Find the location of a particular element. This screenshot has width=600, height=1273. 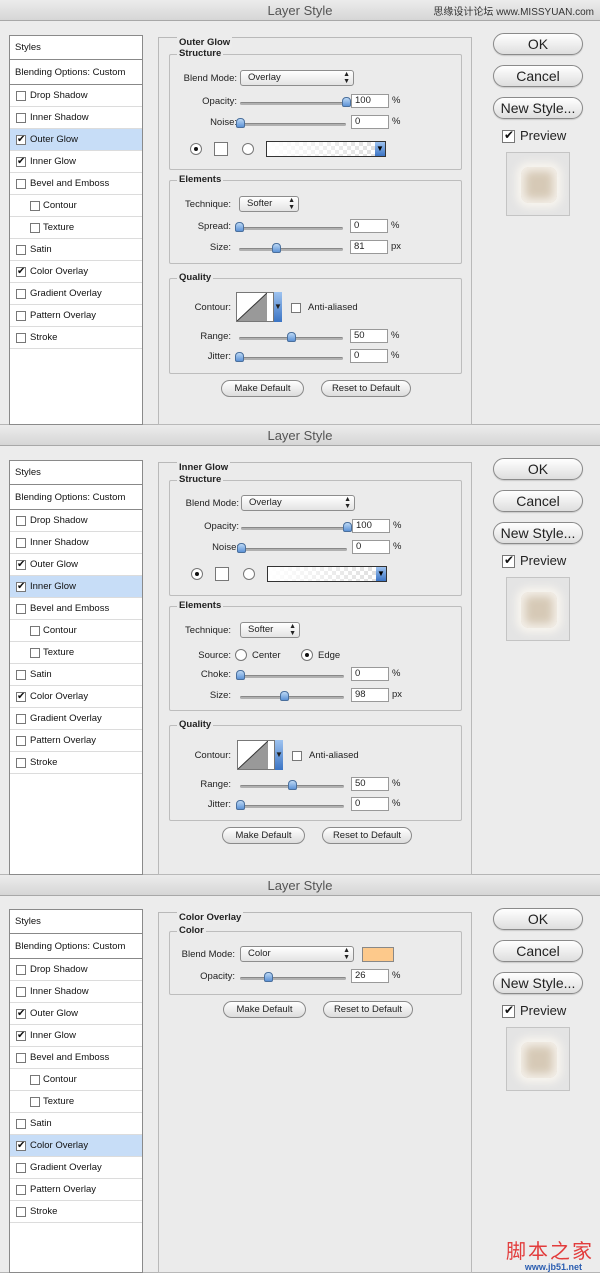

spread-slider is located at coordinates (289, 227).